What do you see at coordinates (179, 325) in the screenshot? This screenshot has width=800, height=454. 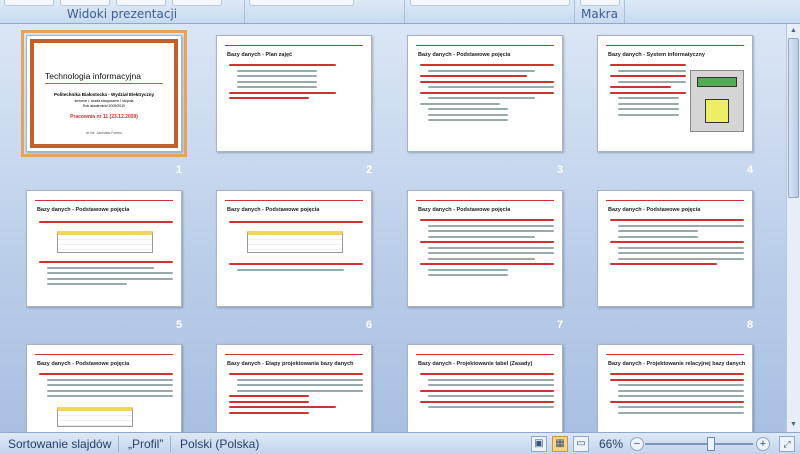 I see `slide-number: 5` at bounding box center [179, 325].